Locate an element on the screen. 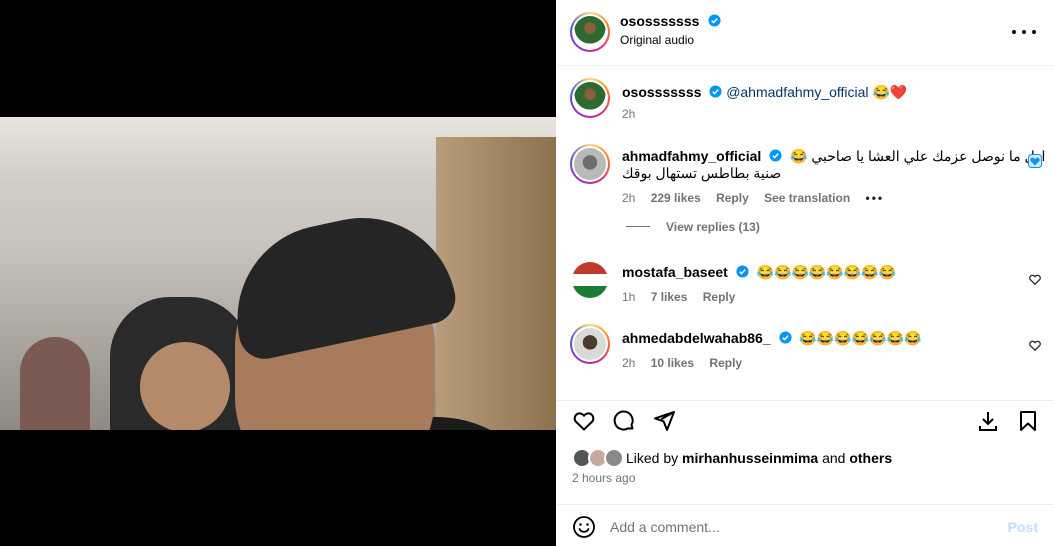 The image size is (1054, 546). liker-avatars is located at coordinates (598, 458).